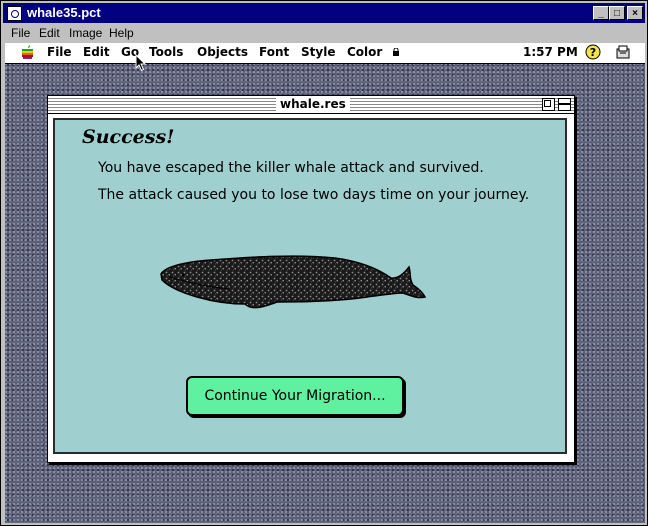  What do you see at coordinates (293, 282) in the screenshot?
I see `gray-whale-image` at bounding box center [293, 282].